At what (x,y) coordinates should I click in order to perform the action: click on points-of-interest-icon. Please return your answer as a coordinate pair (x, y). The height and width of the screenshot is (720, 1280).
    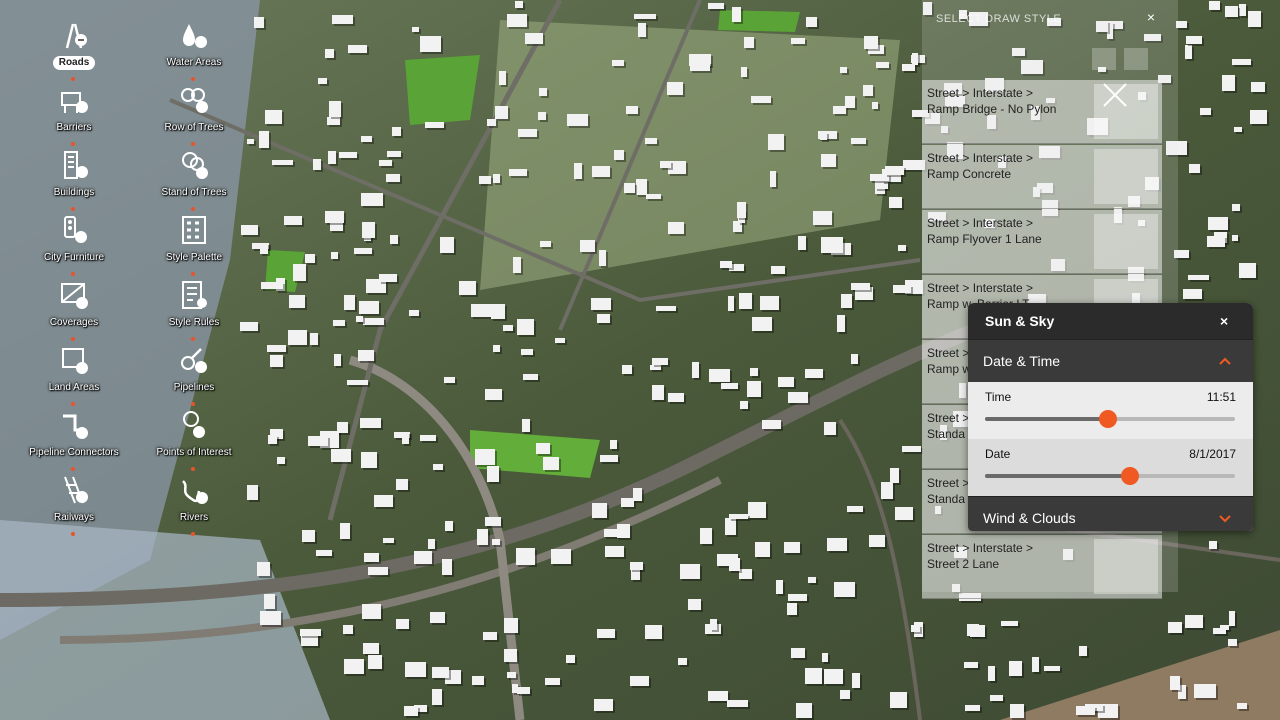
    Looking at the image, I should click on (194, 425).